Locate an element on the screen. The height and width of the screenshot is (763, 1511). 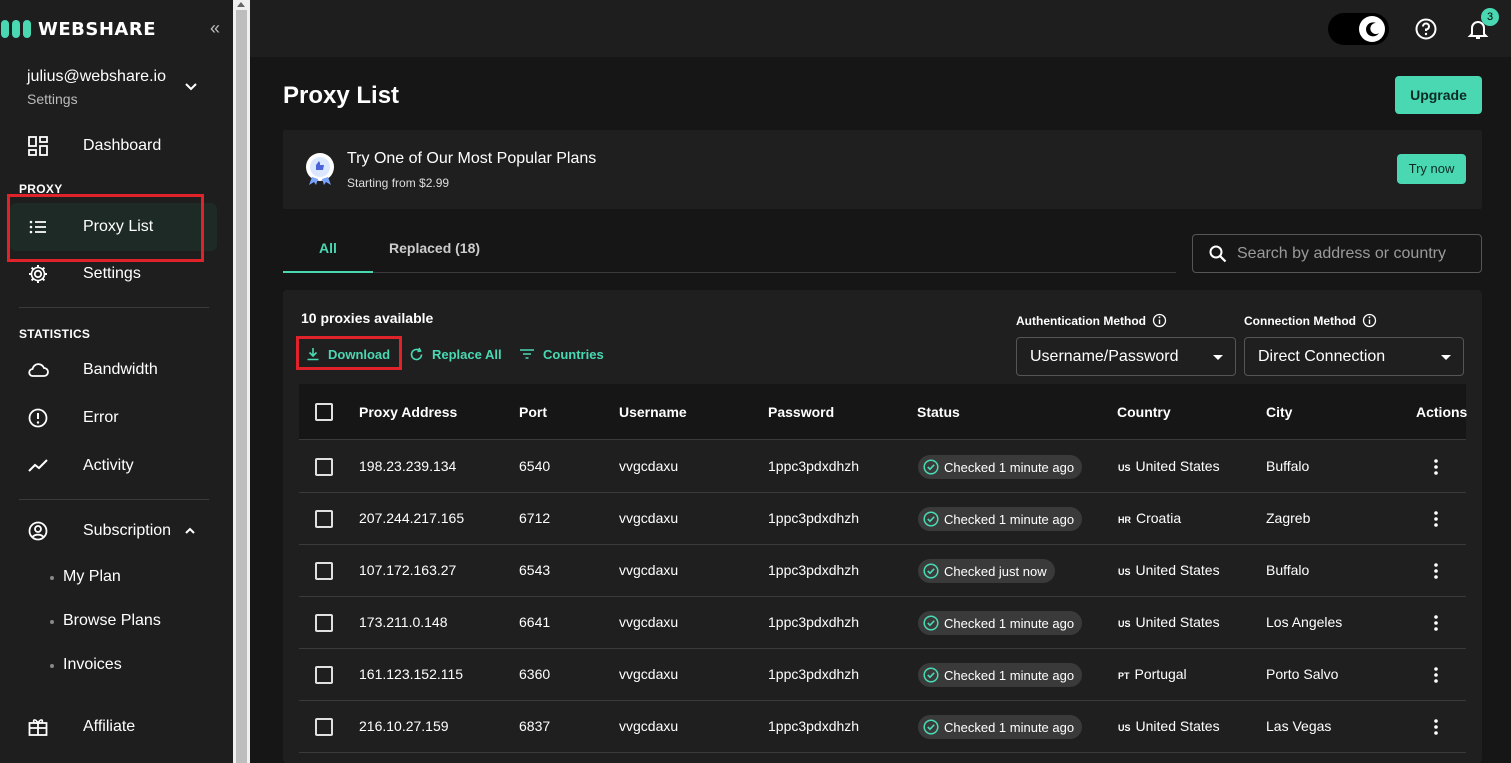
proxy-address: 207.244.217.165 is located at coordinates (411, 518).